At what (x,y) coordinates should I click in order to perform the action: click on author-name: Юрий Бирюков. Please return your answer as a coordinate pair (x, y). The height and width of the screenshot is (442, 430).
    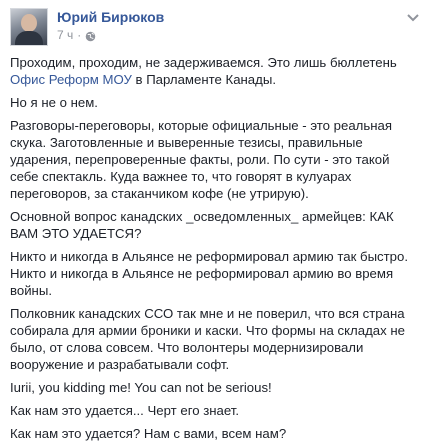
    Looking at the image, I should click on (110, 17).